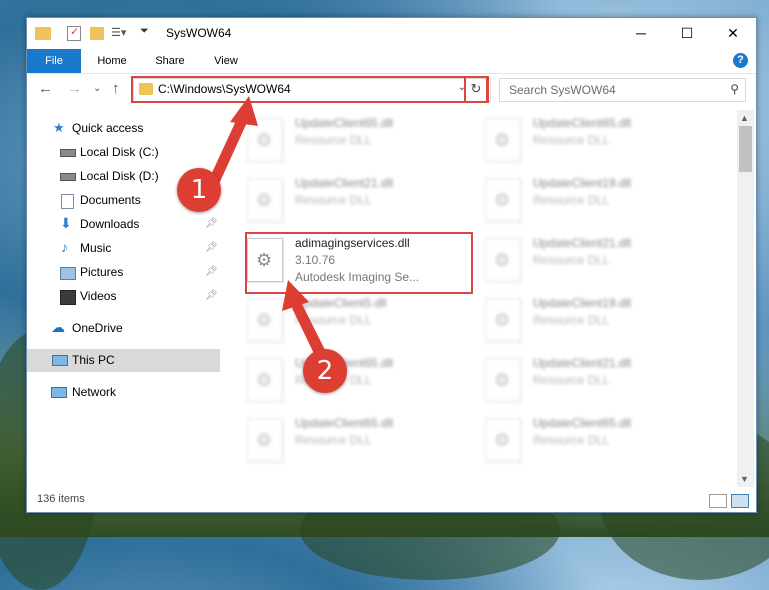 Image resolution: width=769 pixels, height=590 pixels. Describe the element at coordinates (59, 392) in the screenshot. I see `network-icon` at that location.